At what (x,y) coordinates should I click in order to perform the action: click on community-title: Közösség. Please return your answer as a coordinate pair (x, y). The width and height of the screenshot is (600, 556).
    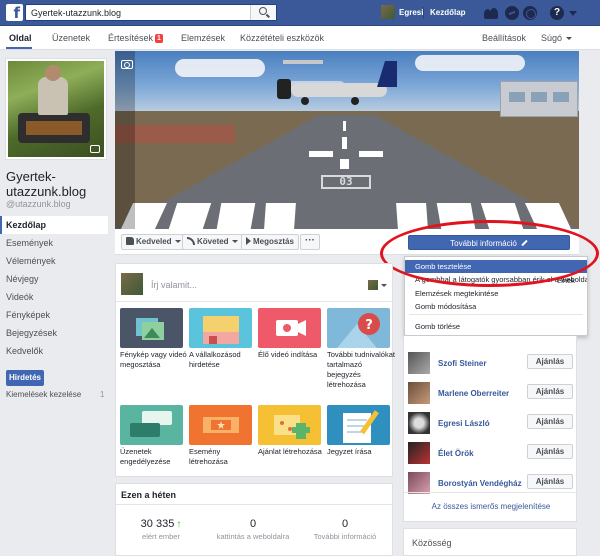
    Looking at the image, I should click on (432, 543).